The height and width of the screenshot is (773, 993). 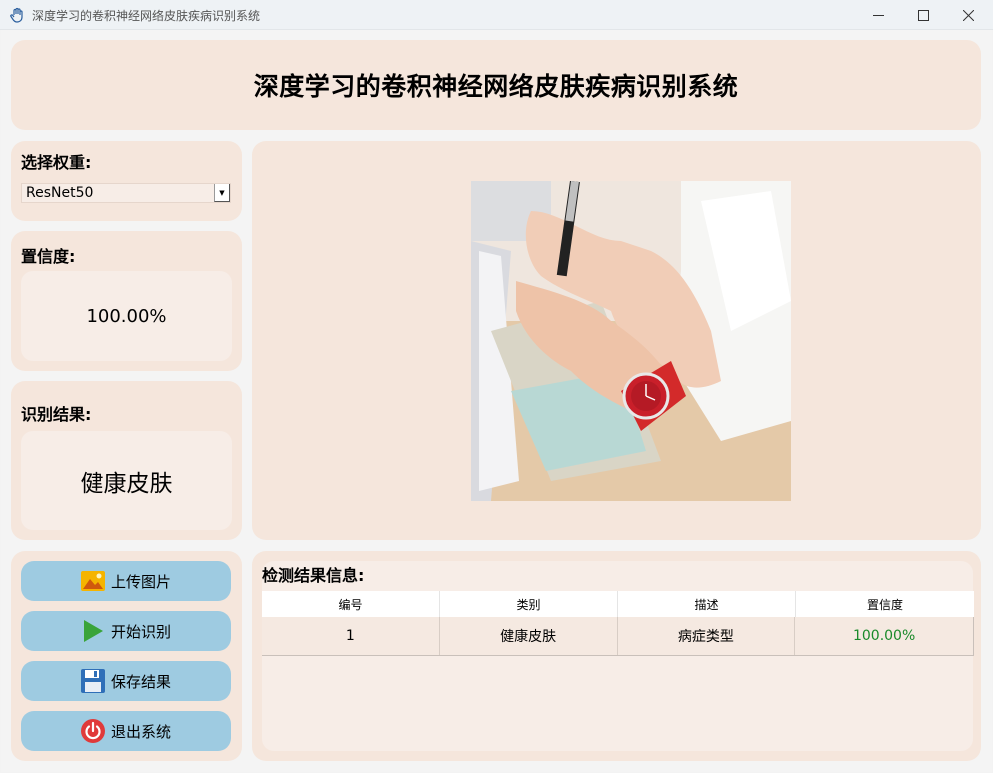 I want to click on header-panel: 深度学习的卷积神经网络皮肤疾病识别系统, so click(x=496, y=85).